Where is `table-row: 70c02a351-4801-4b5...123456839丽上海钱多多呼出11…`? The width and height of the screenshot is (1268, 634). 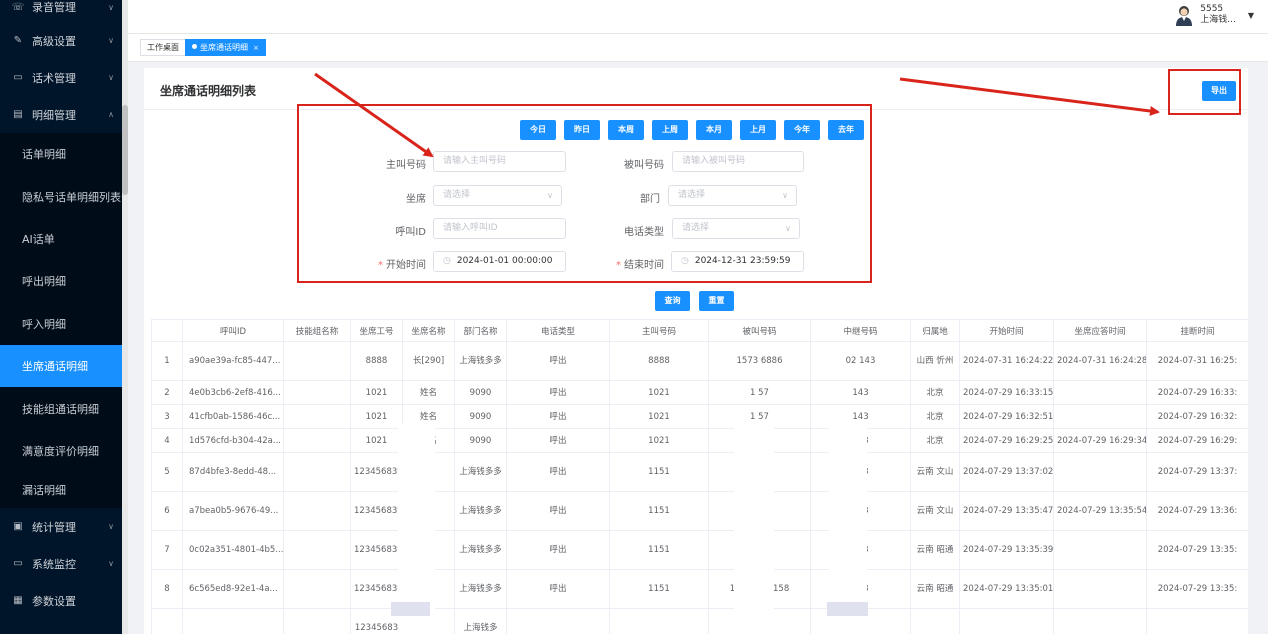 table-row: 70c02a351-4801-4b5...123456839丽上海钱多多呼出11… is located at coordinates (699, 550).